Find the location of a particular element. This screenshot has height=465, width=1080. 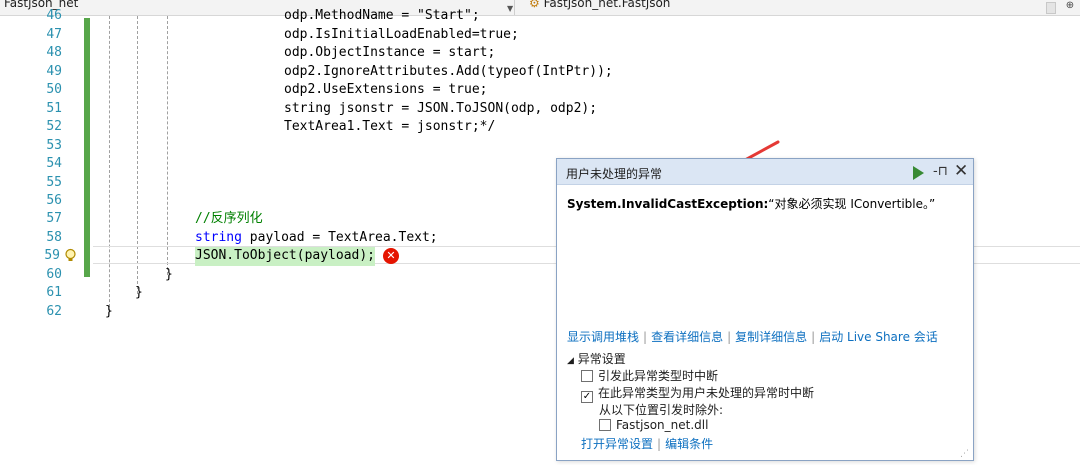

exception-text: “对象必须实现 IConvertible。” is located at coordinates (852, 204).